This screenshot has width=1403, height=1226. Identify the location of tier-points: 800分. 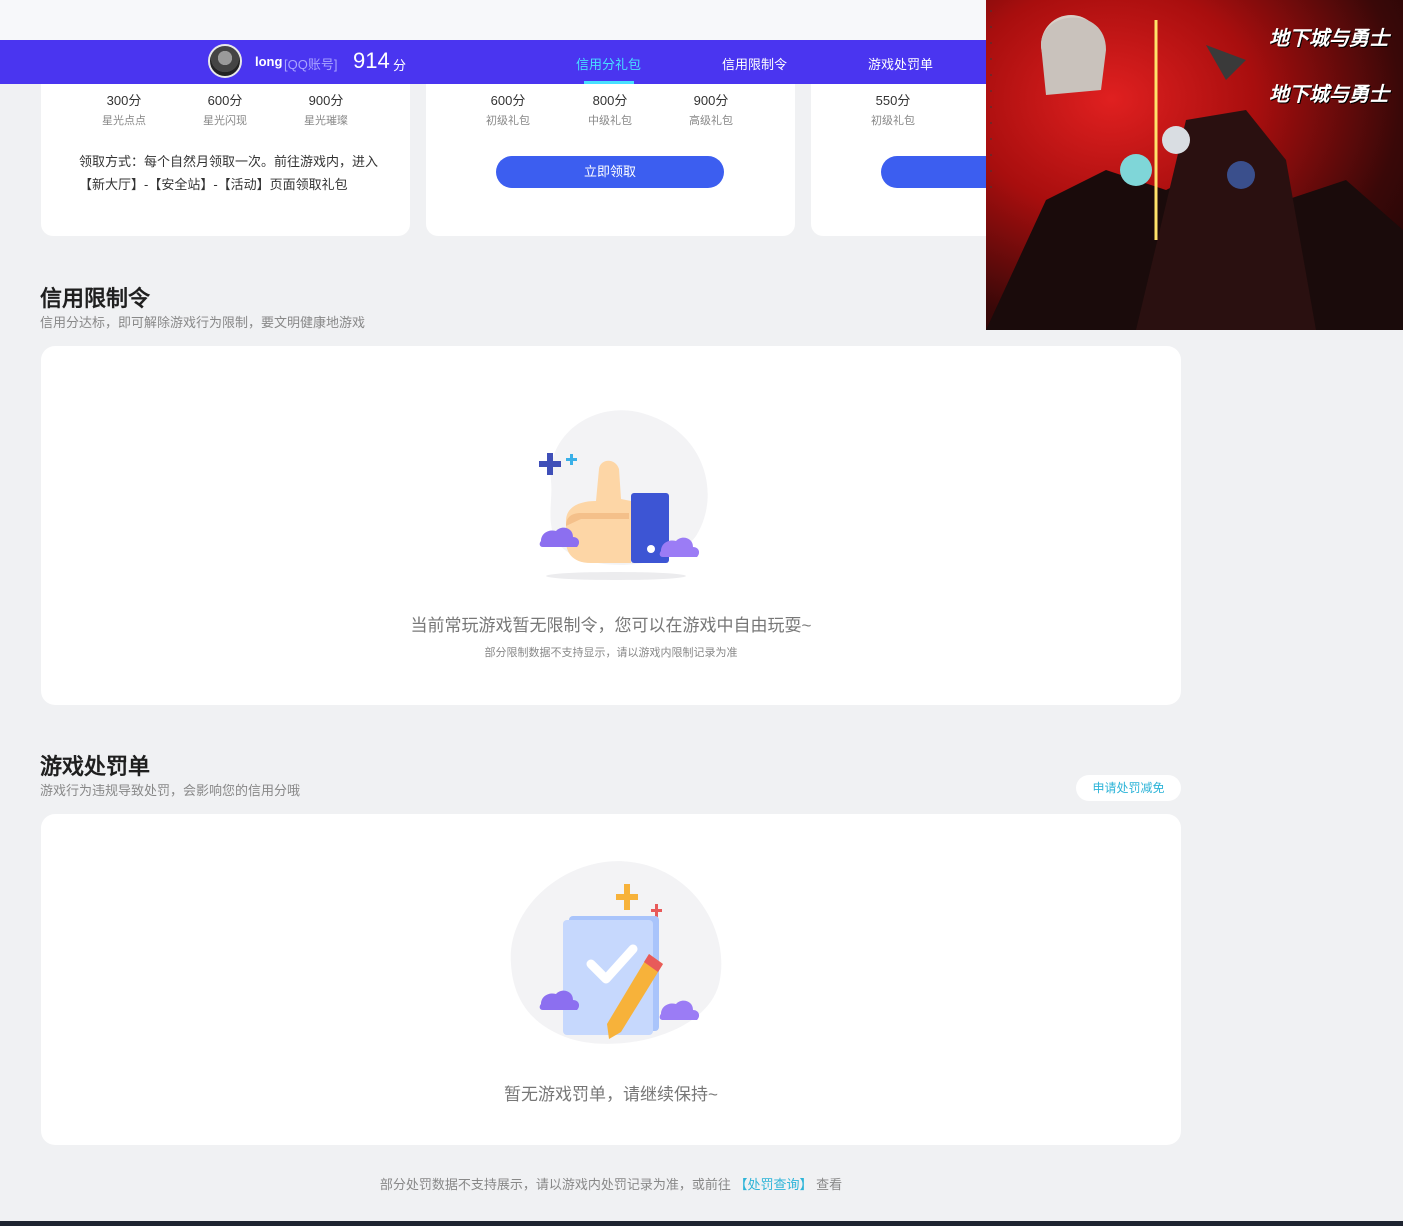
(610, 100).